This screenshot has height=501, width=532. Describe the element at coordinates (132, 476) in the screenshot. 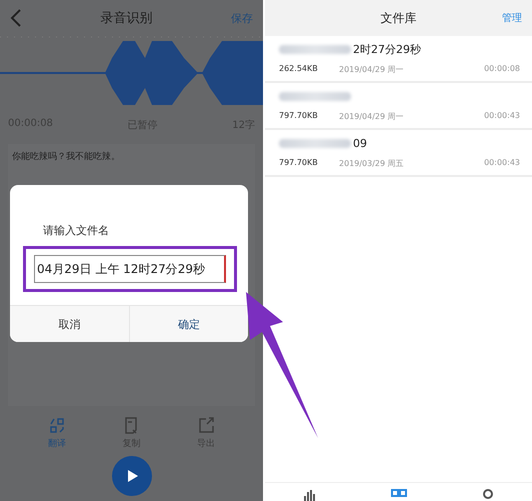

I see `play-button` at that location.